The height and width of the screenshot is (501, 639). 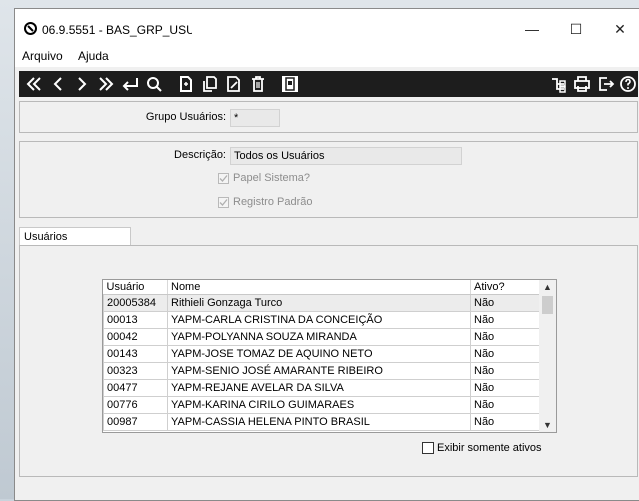 What do you see at coordinates (75, 236) in the screenshot?
I see `tab-usuarios: Usuários` at bounding box center [75, 236].